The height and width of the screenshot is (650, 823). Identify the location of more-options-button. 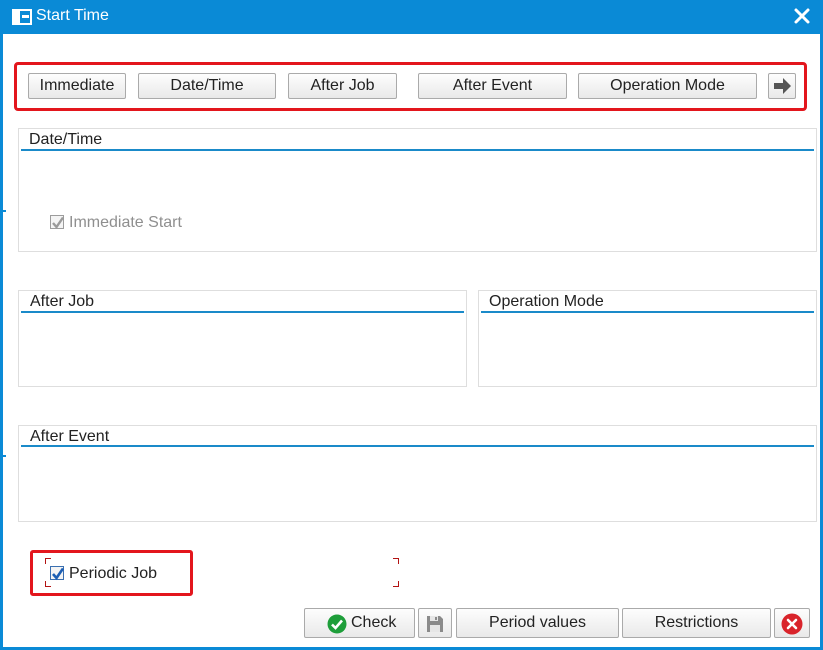
(782, 86).